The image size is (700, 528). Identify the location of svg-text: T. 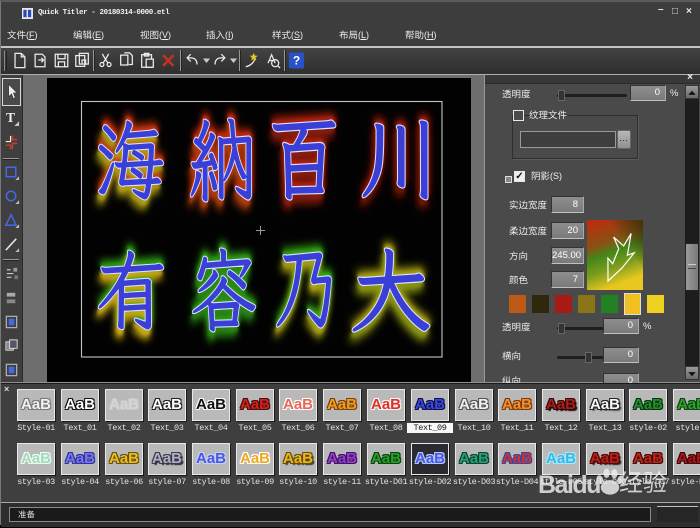
(10, 117).